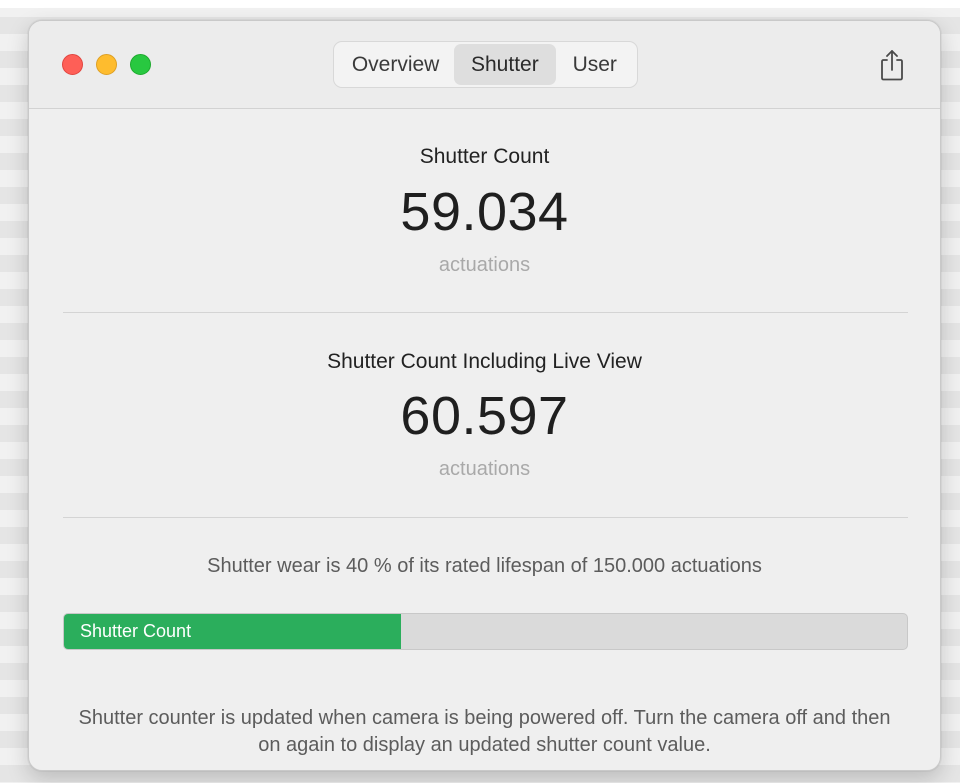 Image resolution: width=960 pixels, height=783 pixels. What do you see at coordinates (595, 64) in the screenshot?
I see `tab-user: User` at bounding box center [595, 64].